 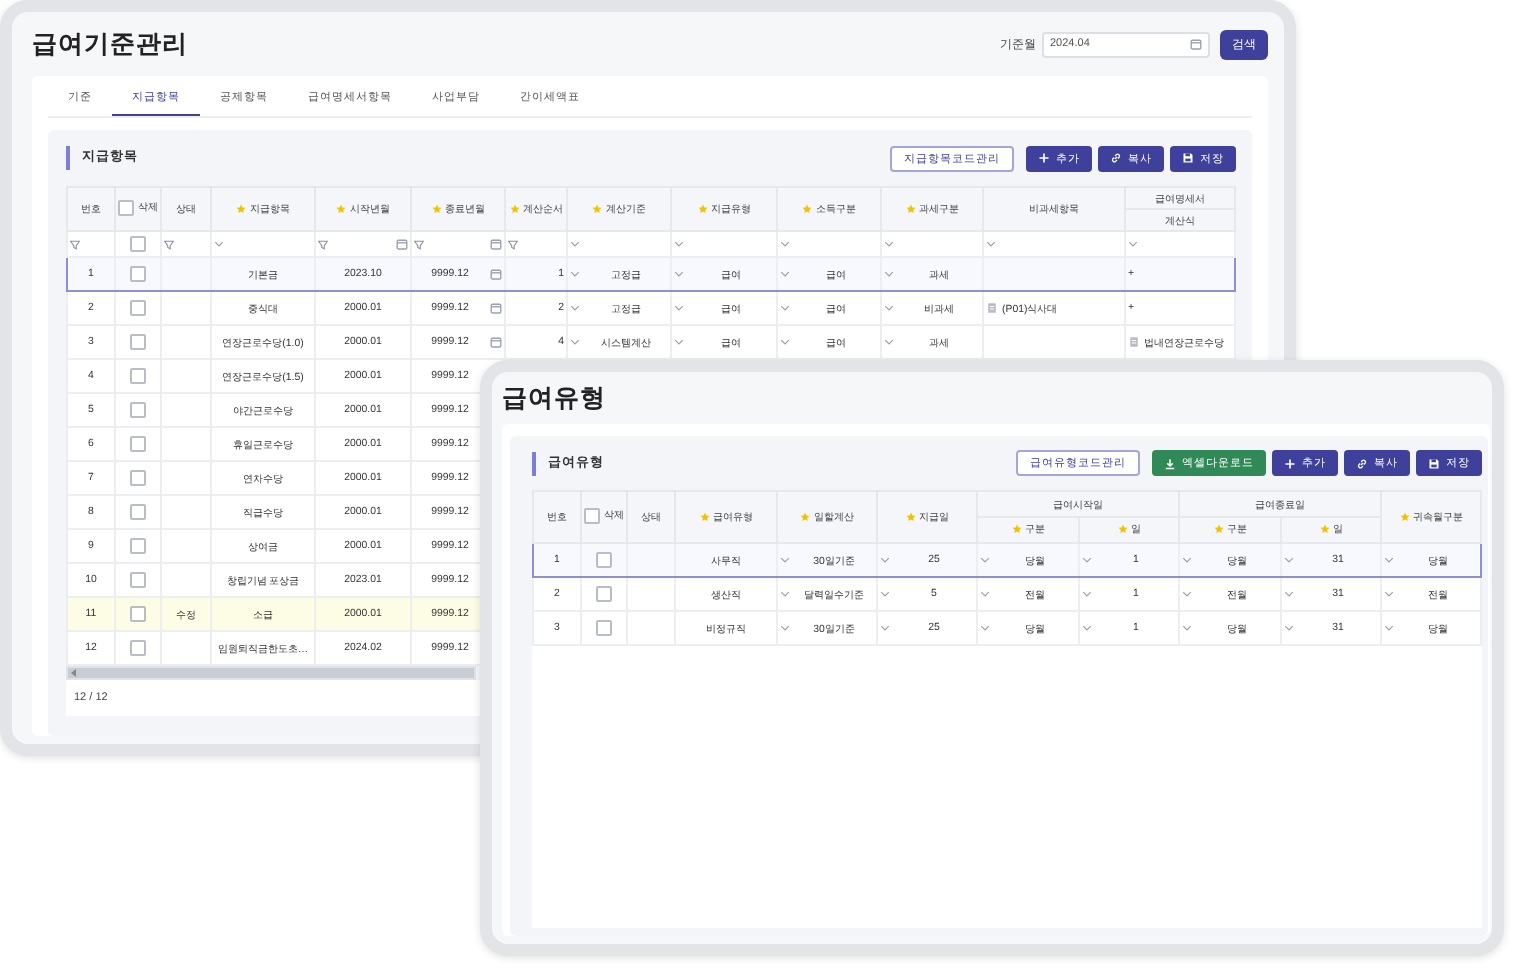 What do you see at coordinates (554, 398) in the screenshot?
I see `window-title: 급여유형` at bounding box center [554, 398].